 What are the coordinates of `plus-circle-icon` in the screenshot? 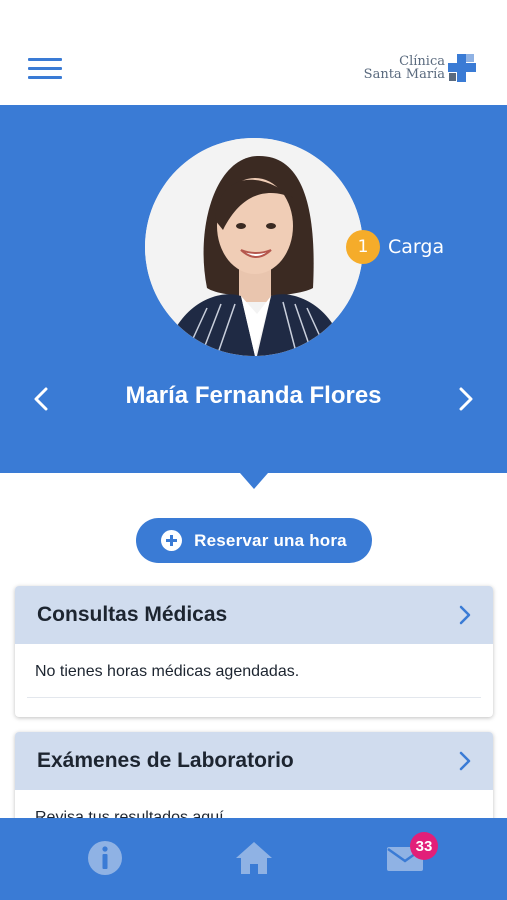 It's located at (172, 540).